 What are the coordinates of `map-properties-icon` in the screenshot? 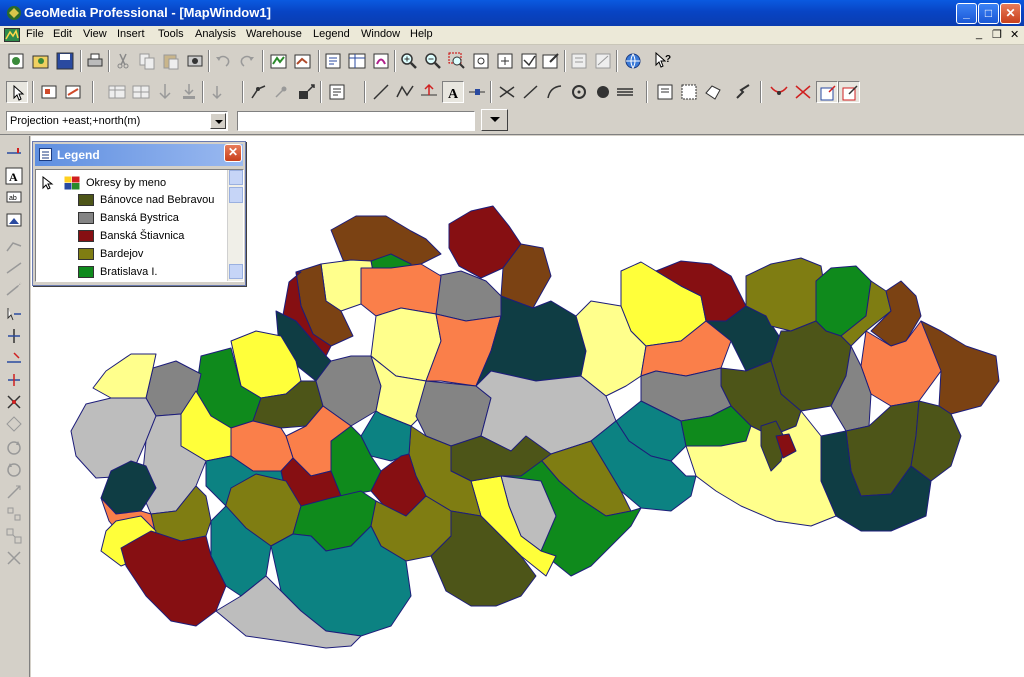 It's located at (551, 61).